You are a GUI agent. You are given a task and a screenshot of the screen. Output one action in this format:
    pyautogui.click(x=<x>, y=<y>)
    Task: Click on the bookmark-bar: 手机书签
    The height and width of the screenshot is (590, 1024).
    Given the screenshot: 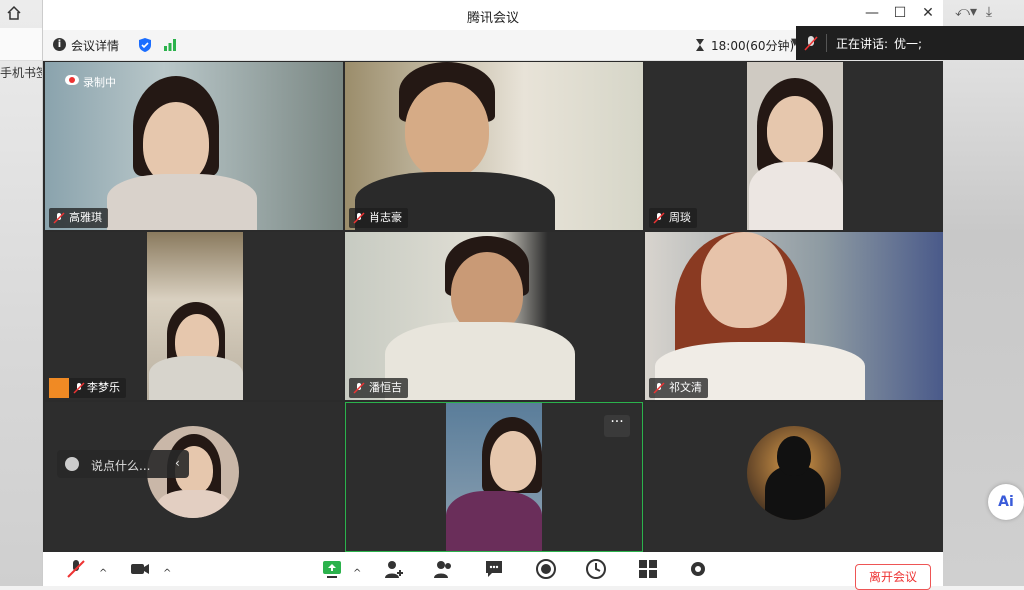 What is the action you would take?
    pyautogui.click(x=24, y=54)
    